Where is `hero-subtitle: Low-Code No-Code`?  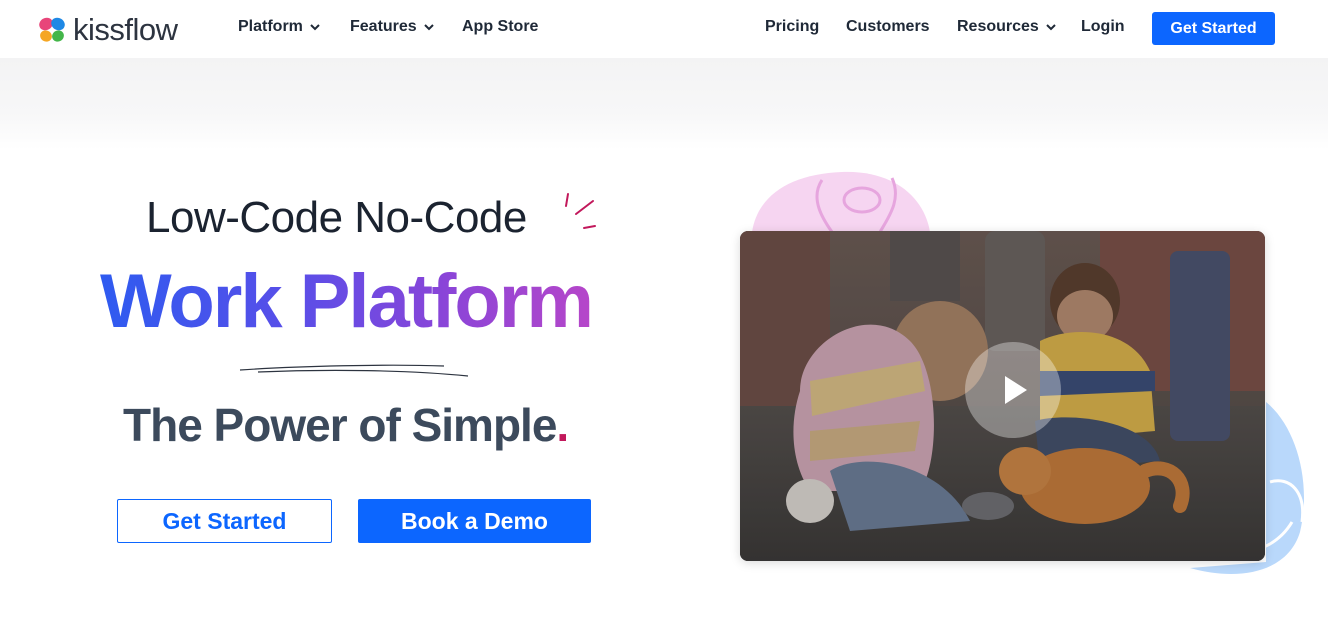
hero-subtitle: Low-Code No-Code is located at coordinates (336, 217).